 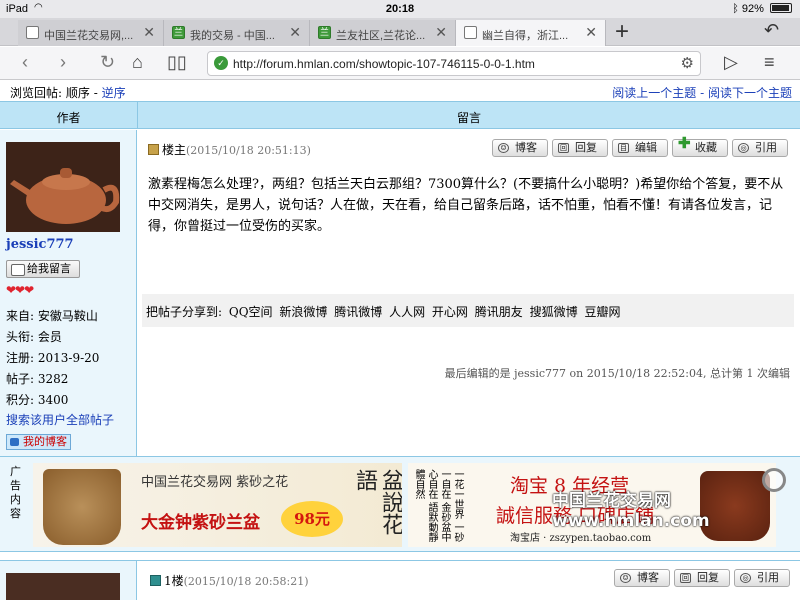 What do you see at coordinates (622, 32) in the screenshot?
I see `new-tab-icon: +` at bounding box center [622, 32].